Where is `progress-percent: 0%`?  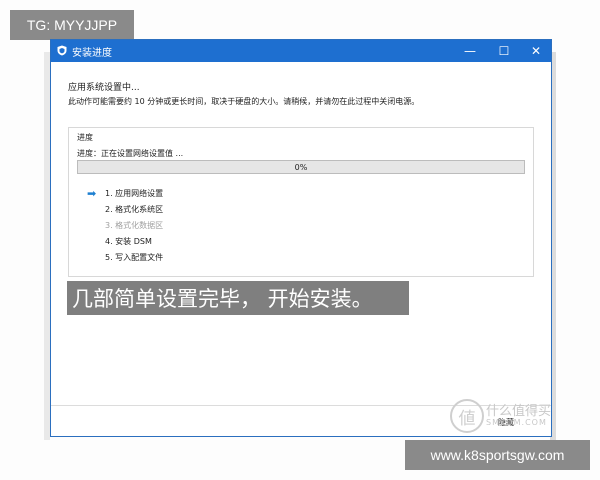
progress-percent: 0% is located at coordinates (301, 167).